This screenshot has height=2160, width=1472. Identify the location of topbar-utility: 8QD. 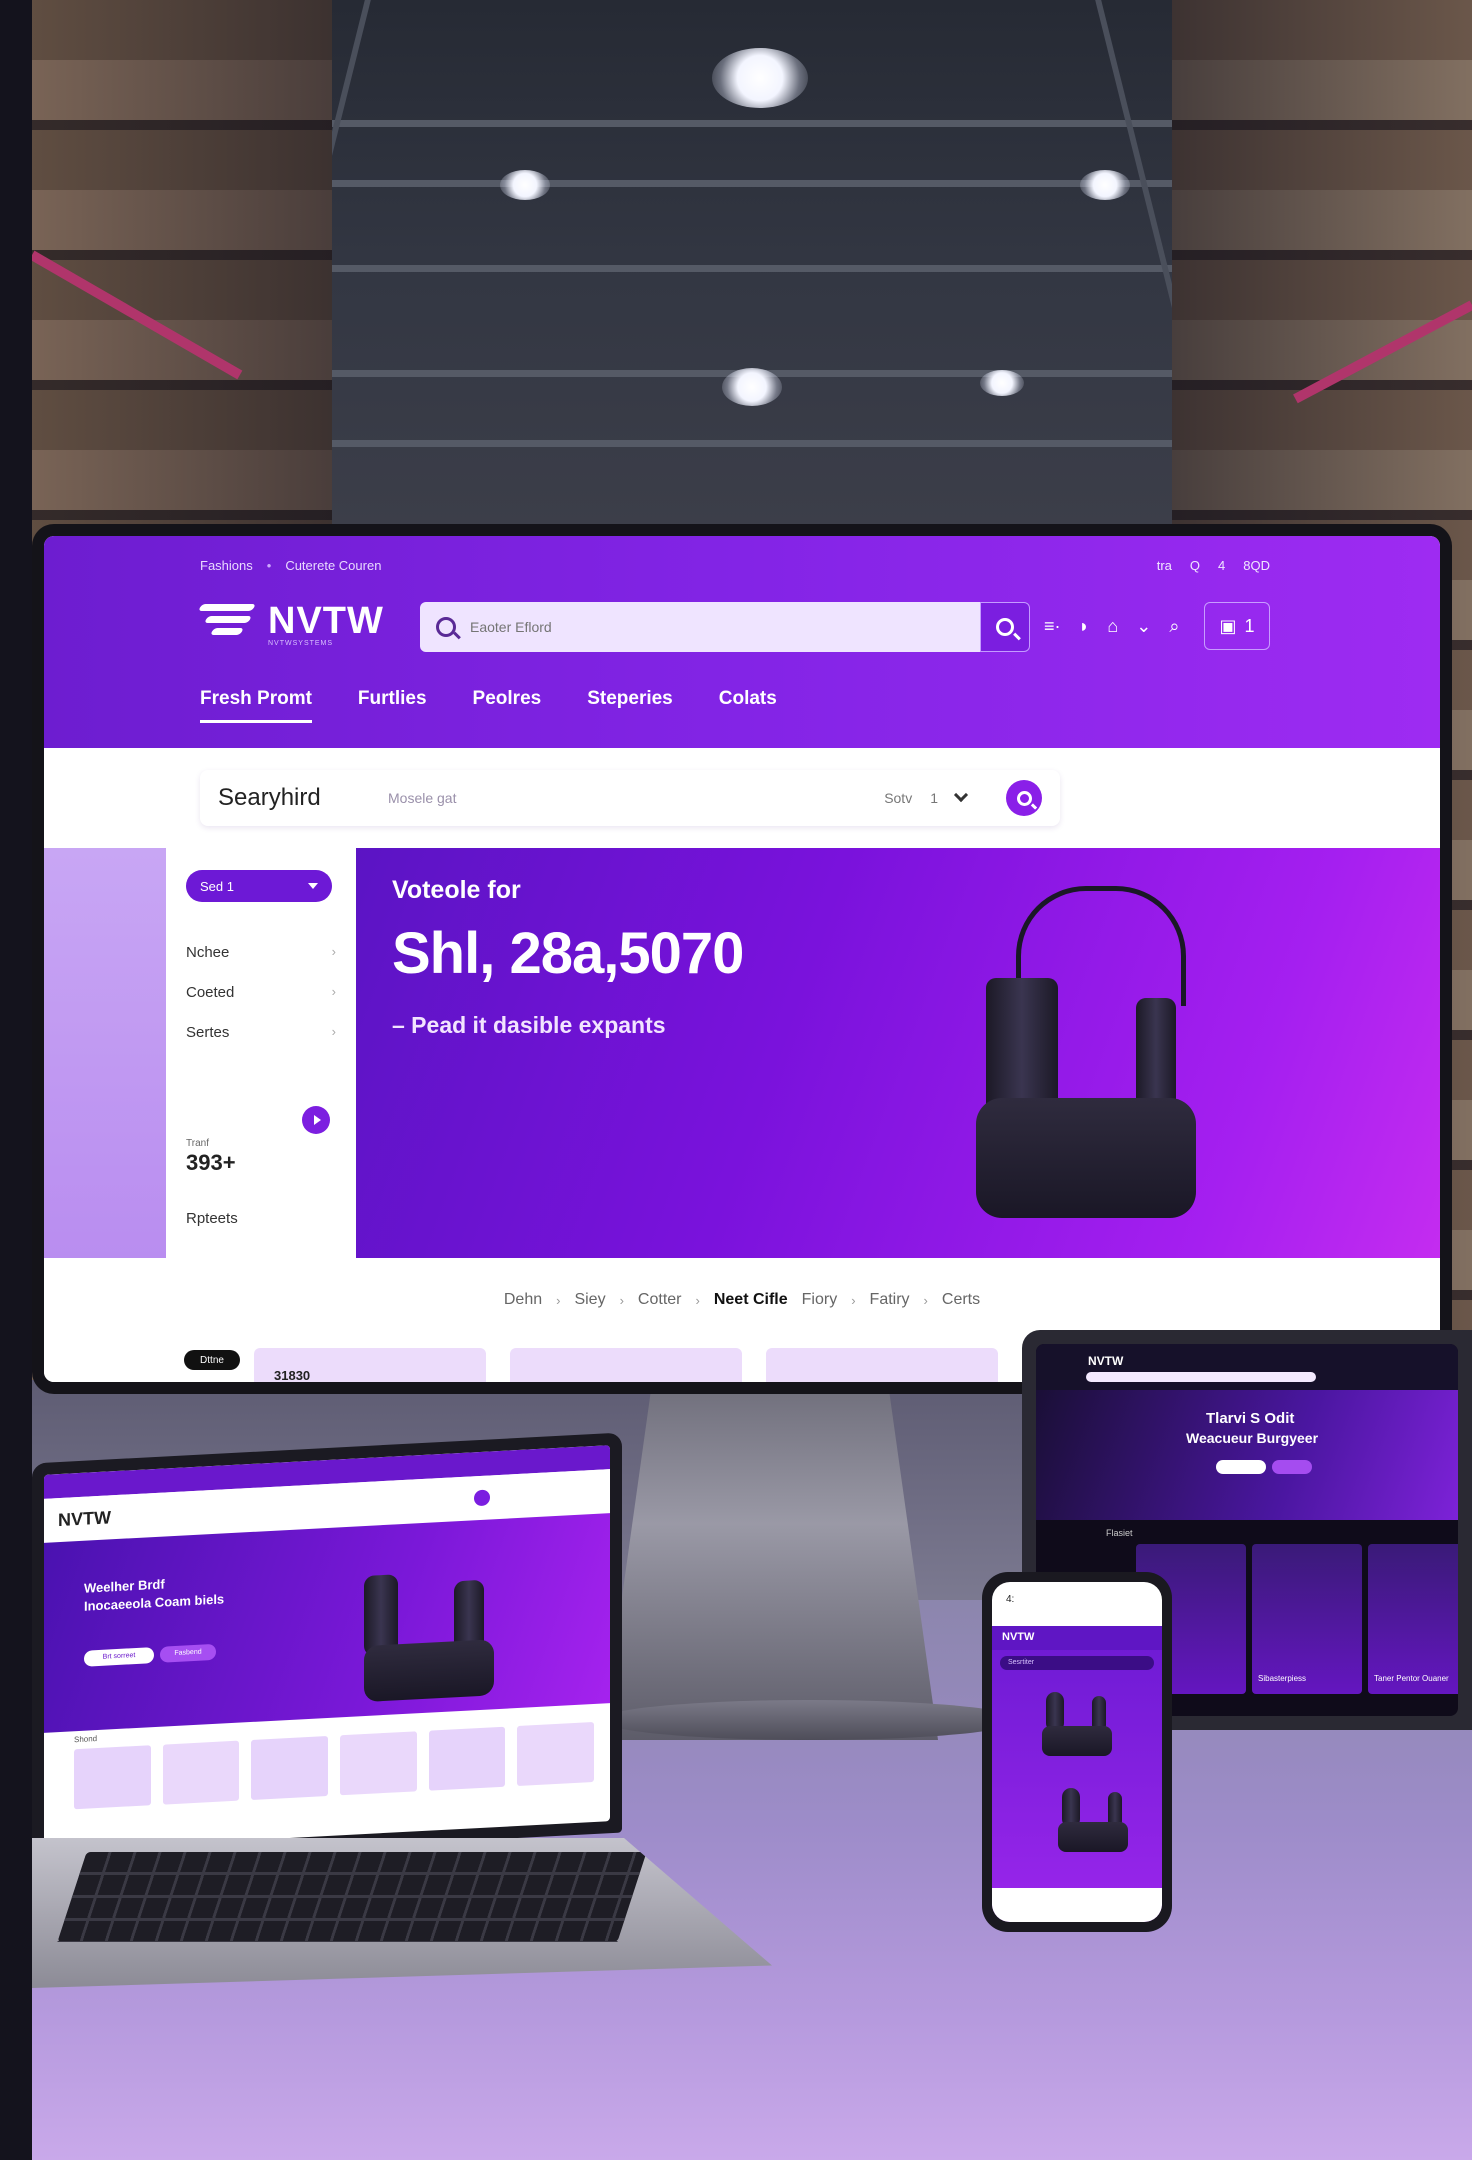
(1256, 565).